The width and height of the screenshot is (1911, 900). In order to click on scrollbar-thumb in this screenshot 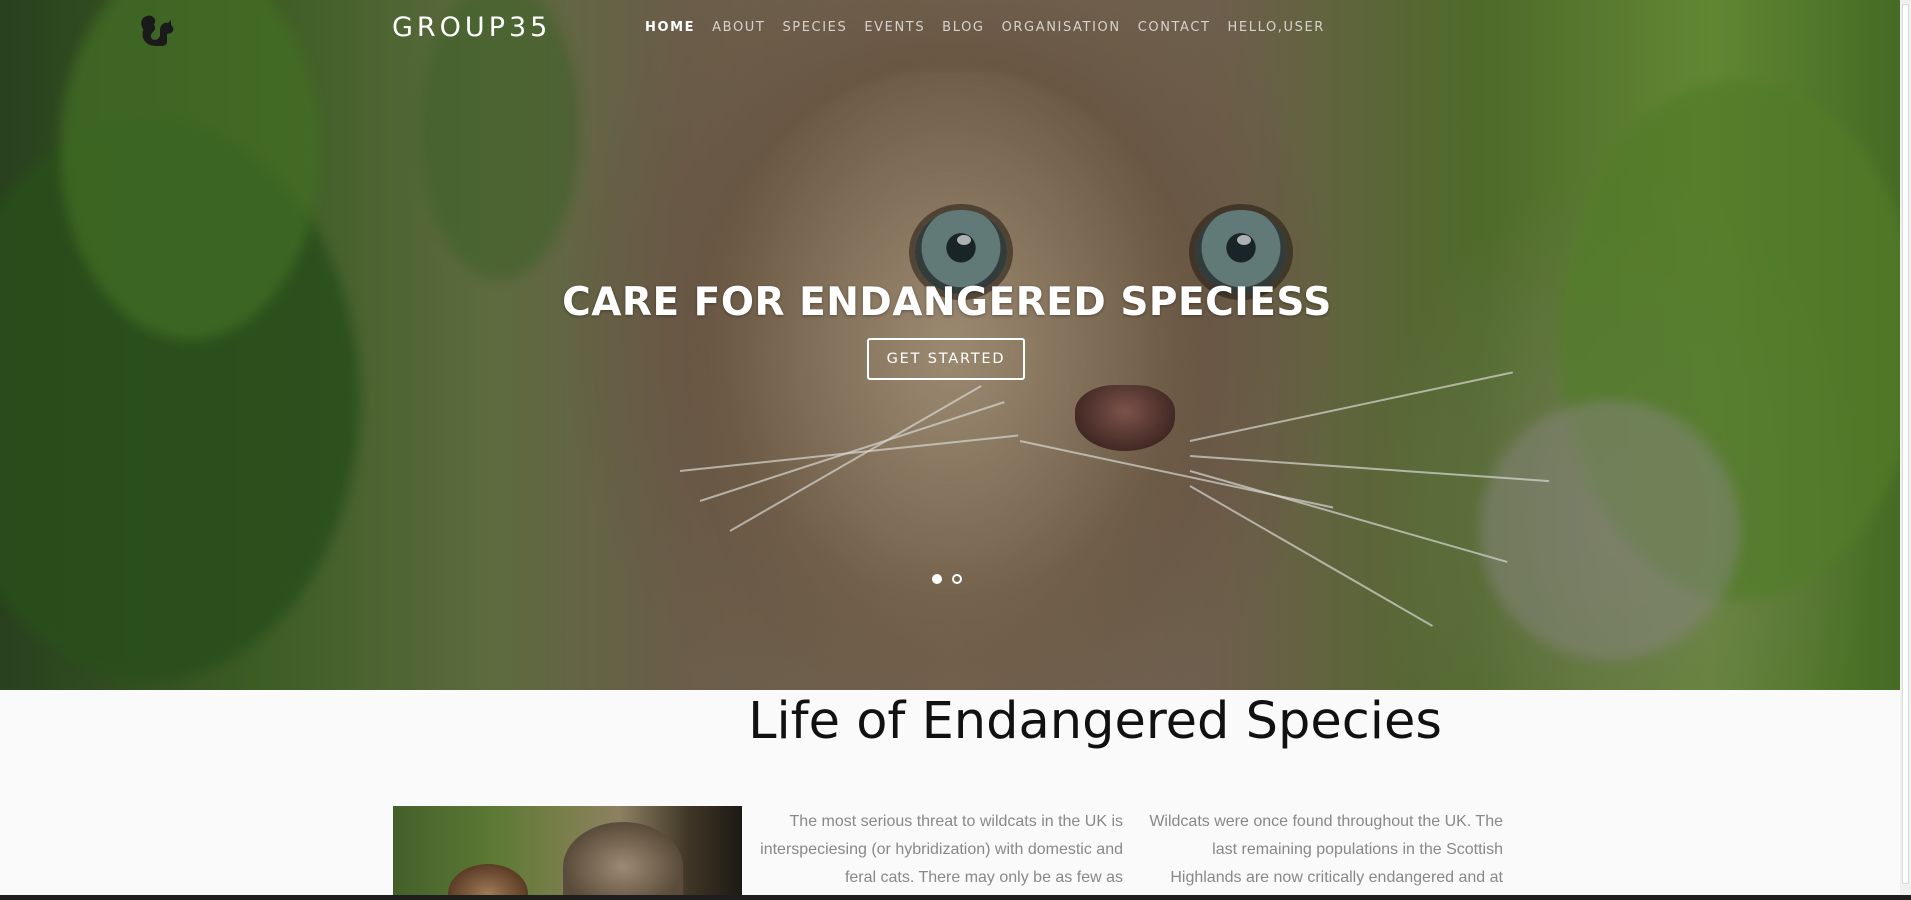, I will do `click(1905, 444)`.